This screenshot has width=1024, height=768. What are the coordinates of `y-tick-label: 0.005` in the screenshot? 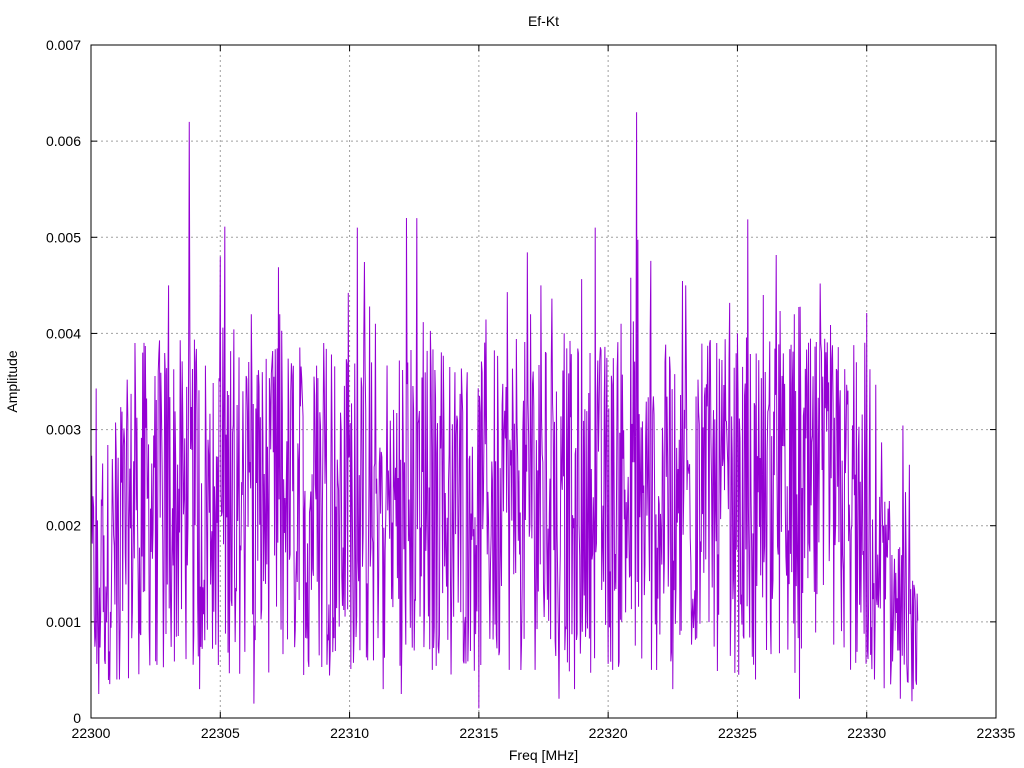 It's located at (63, 237).